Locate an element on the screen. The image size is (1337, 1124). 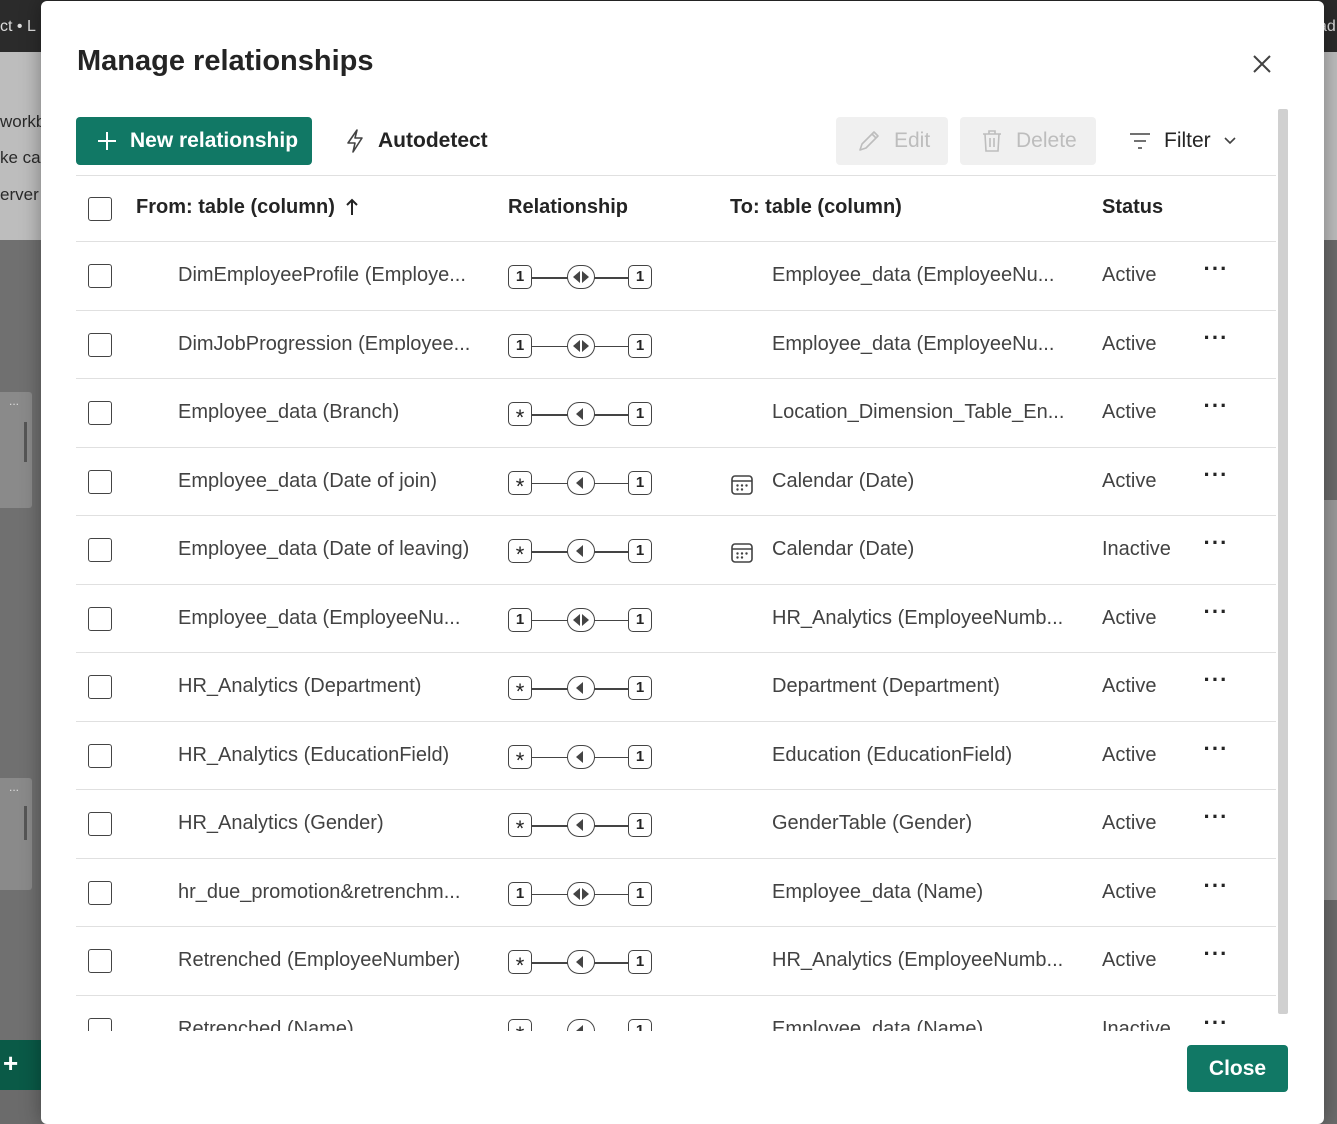
column-header-from: From: table (column) is located at coordinates (235, 207).